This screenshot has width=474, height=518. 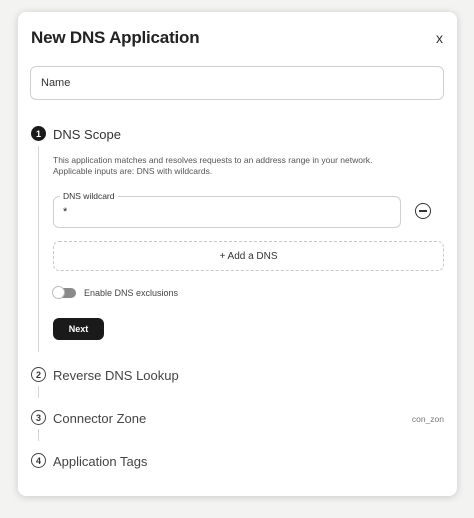 What do you see at coordinates (423, 211) in the screenshot?
I see `minus-circle-icon` at bounding box center [423, 211].